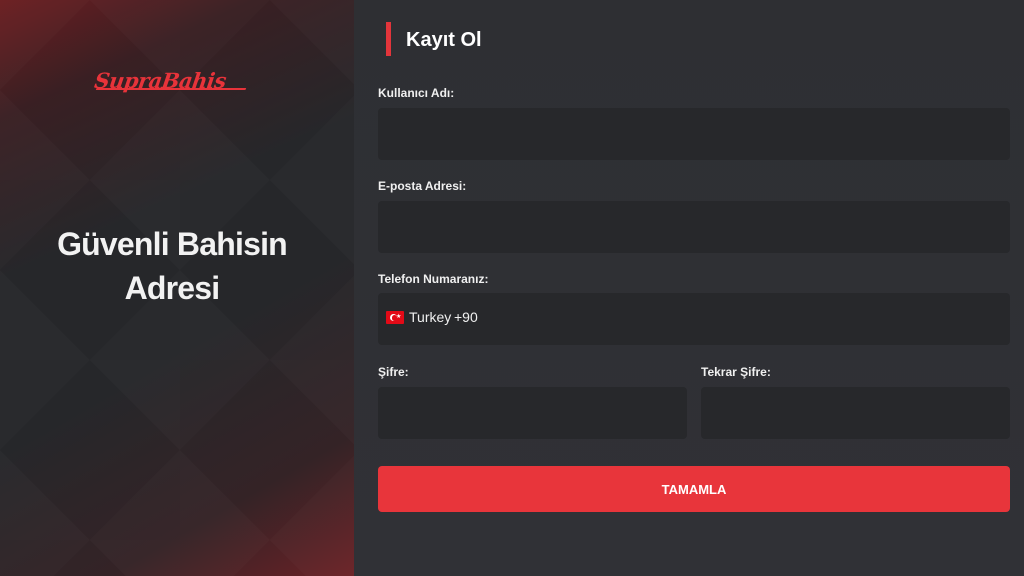 The image size is (1024, 576). What do you see at coordinates (433, 279) in the screenshot?
I see `phone-label: Telefon Numaranız:` at bounding box center [433, 279].